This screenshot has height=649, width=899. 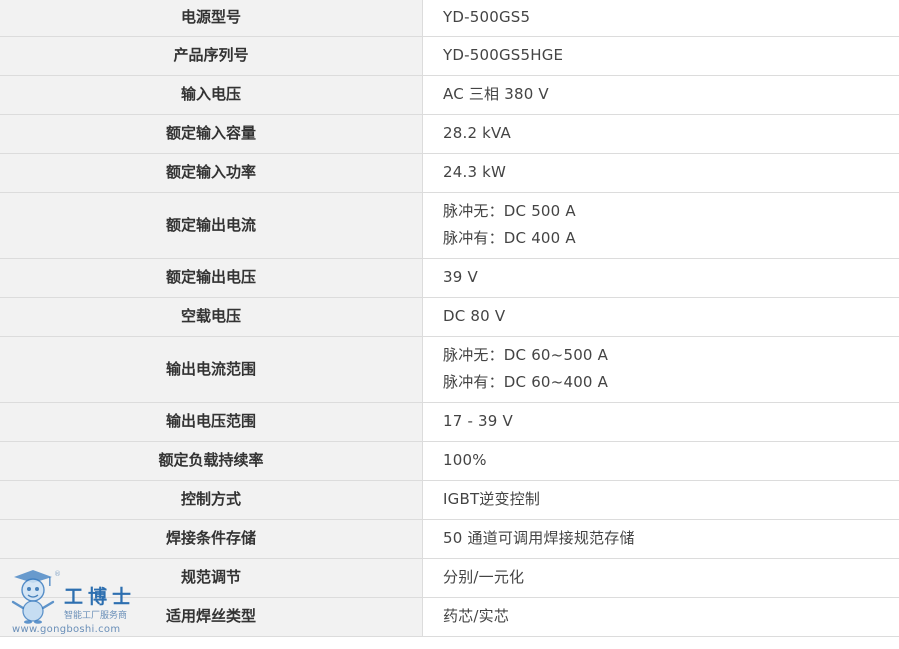 I want to click on spec-value: IGBT逆变控制, so click(x=660, y=500).